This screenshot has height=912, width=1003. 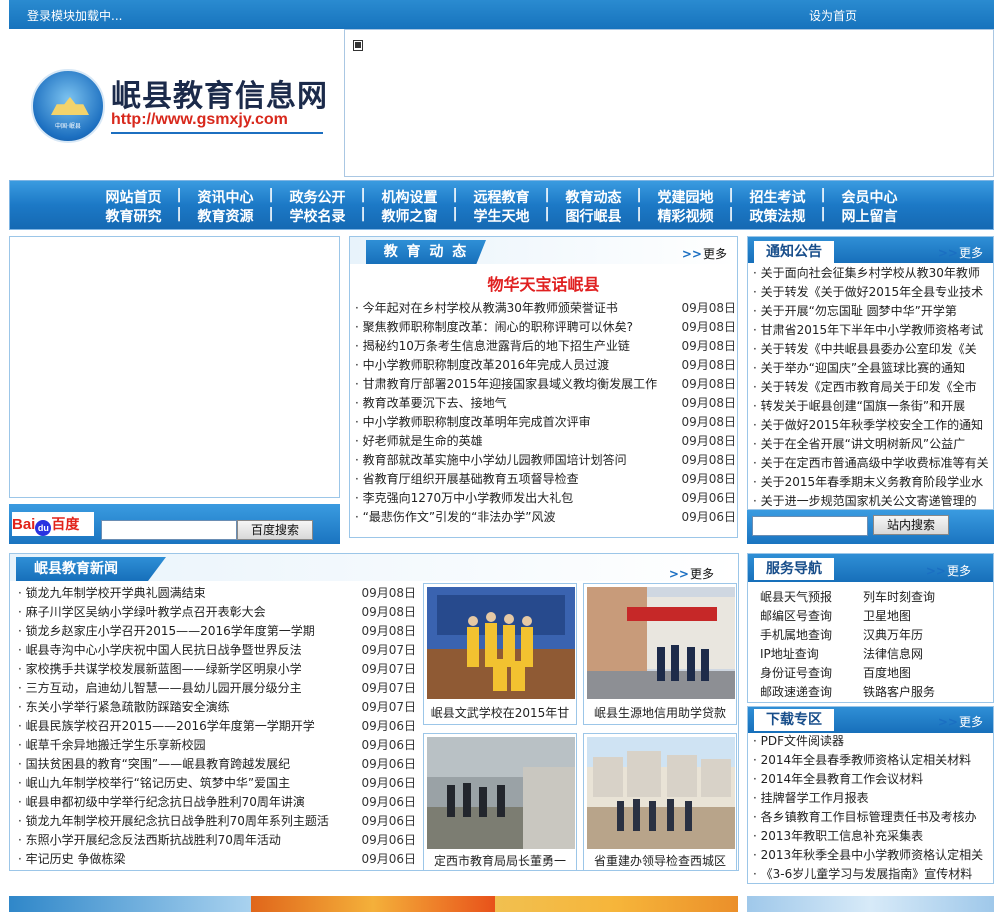 I want to click on service-link: 岷县天气预报, so click(x=811, y=597).